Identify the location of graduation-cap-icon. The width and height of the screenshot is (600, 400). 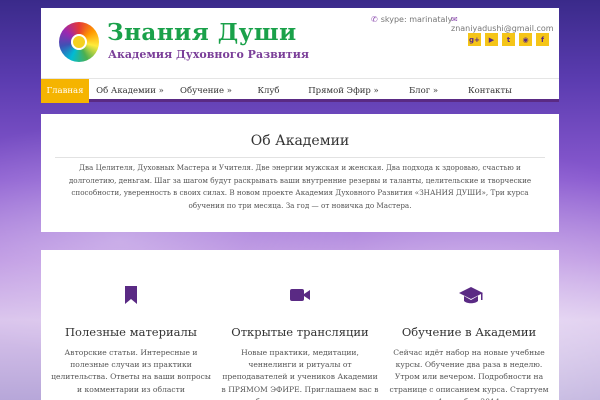
(470, 295).